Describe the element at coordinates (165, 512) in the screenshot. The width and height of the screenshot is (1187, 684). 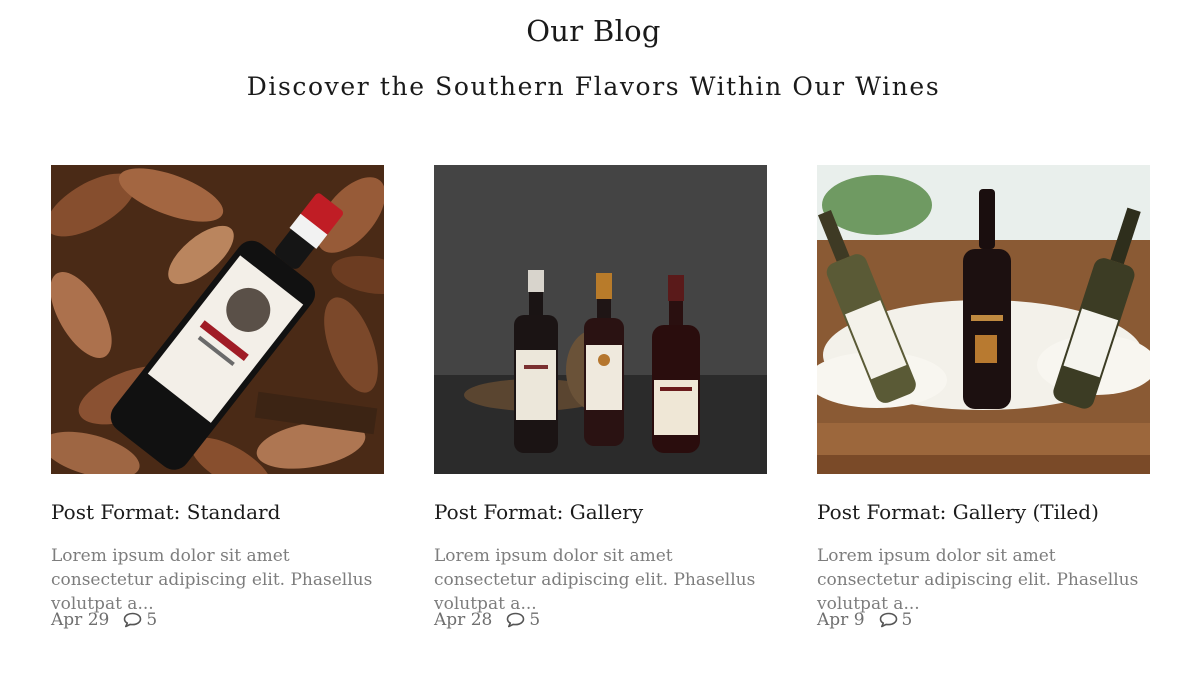
I see `post-title: Post Format: Standard` at that location.